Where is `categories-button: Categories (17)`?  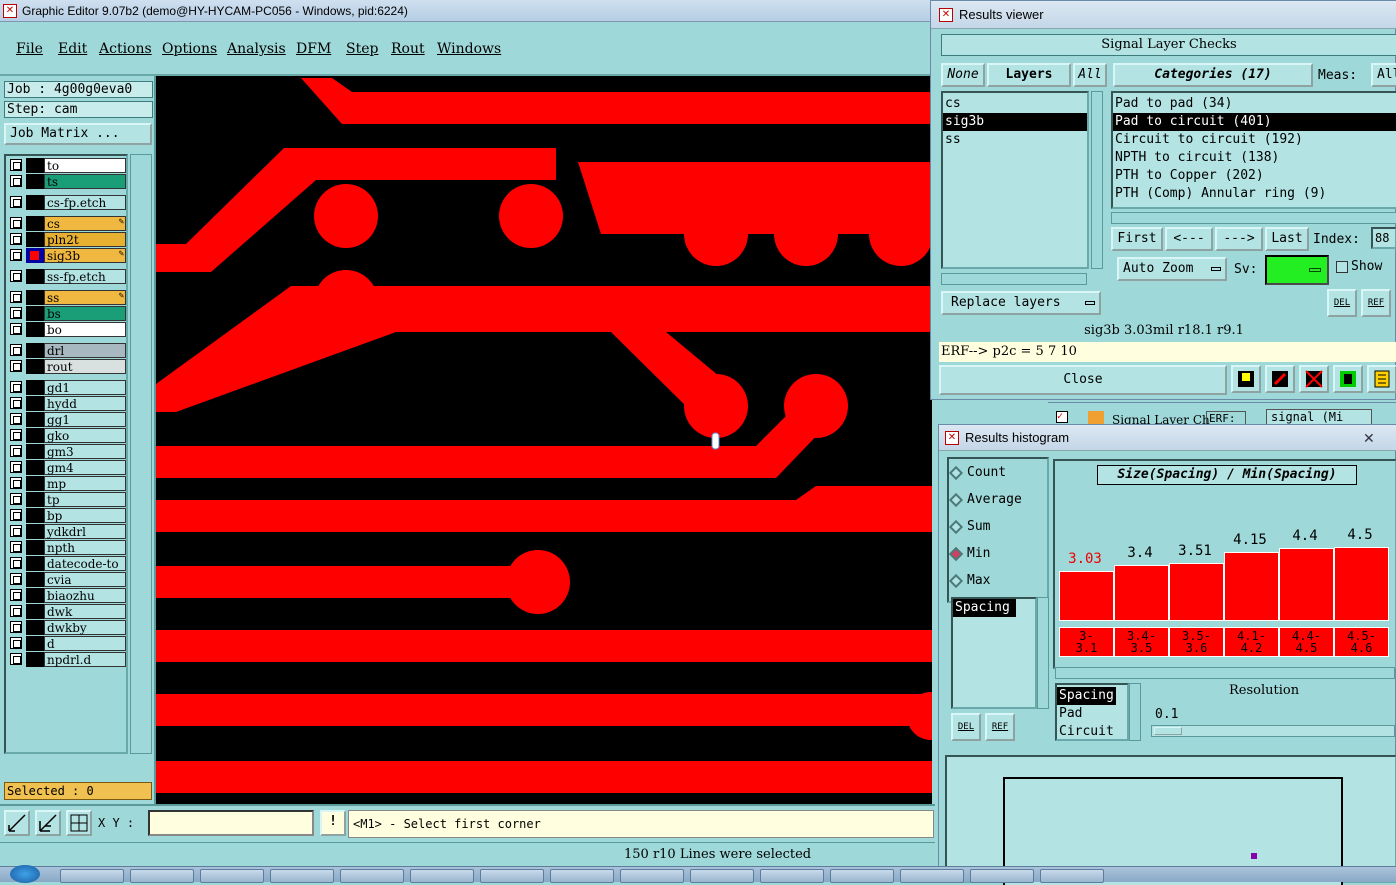 categories-button: Categories (17) is located at coordinates (1213, 75).